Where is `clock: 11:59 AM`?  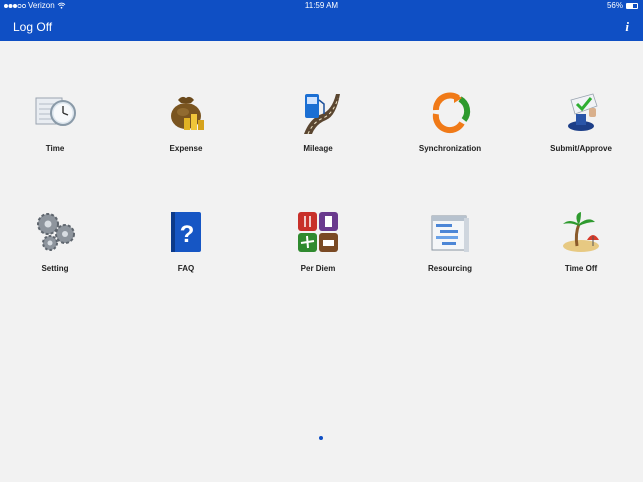
clock: 11:59 AM is located at coordinates (321, 5).